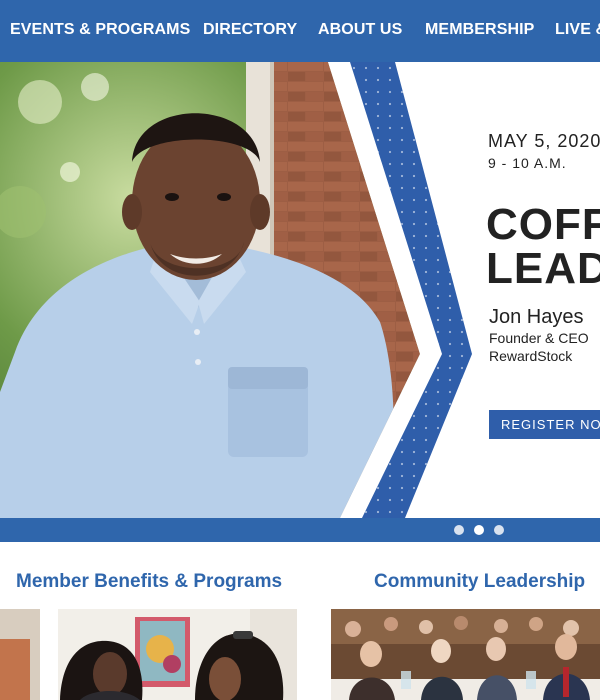 This screenshot has height=700, width=600. Describe the element at coordinates (100, 30) in the screenshot. I see `nav-item-events-programs: EVENTS & PROGRAMS` at that location.